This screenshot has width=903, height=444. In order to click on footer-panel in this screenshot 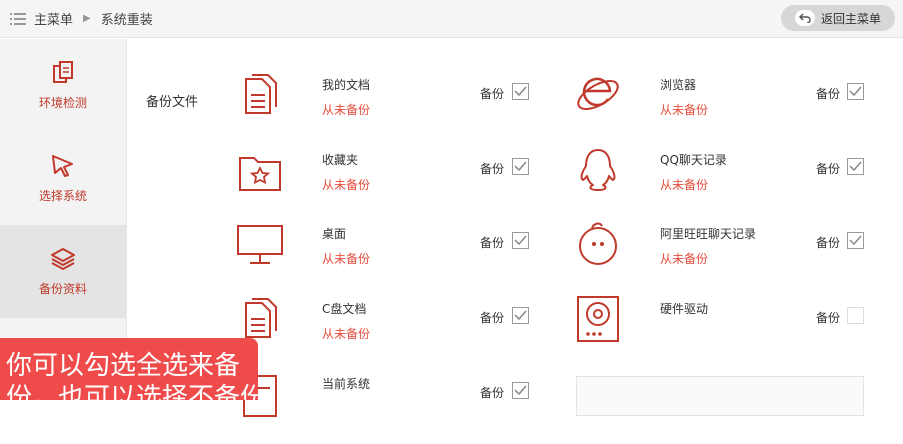, I will do `click(720, 396)`.